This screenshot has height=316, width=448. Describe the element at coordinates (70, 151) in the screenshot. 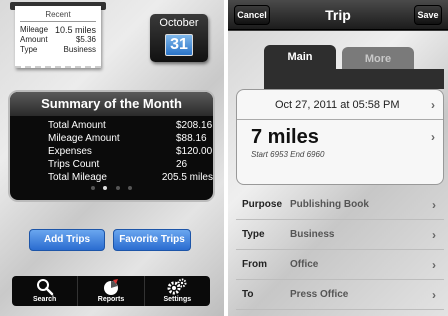

I see `summary-label: Expenses` at that location.